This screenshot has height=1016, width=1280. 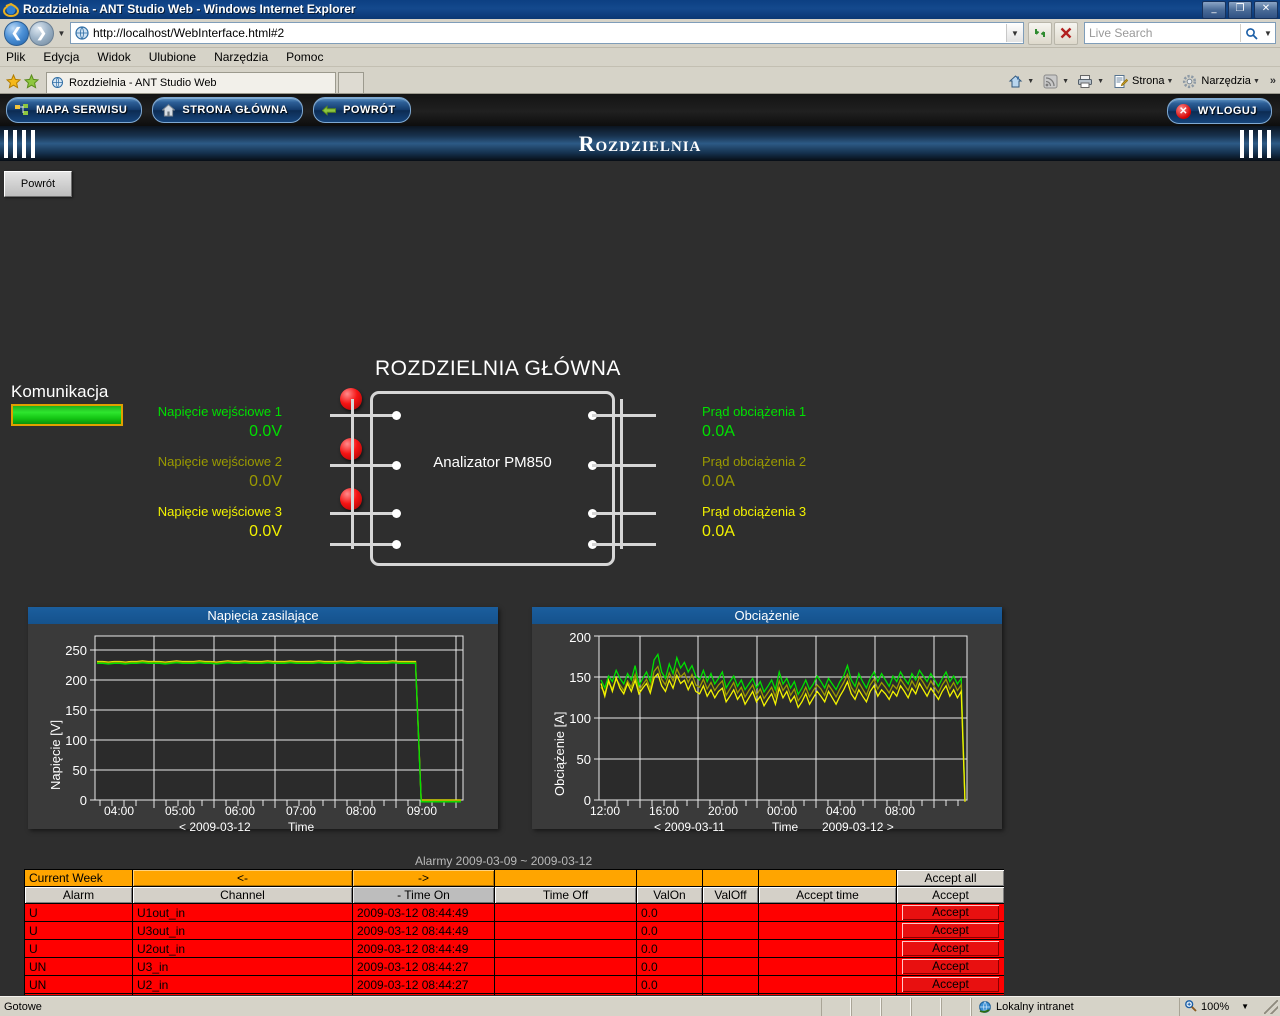 I want to click on add-favorite-icon, so click(x=31, y=81).